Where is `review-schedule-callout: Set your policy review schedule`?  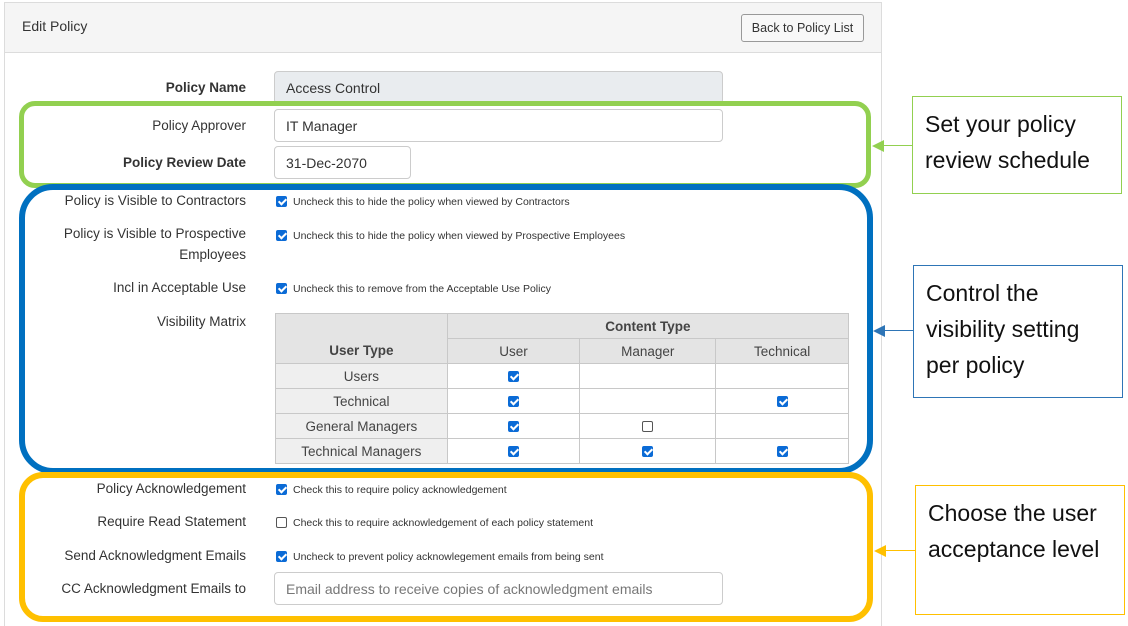 review-schedule-callout: Set your policy review schedule is located at coordinates (1017, 145).